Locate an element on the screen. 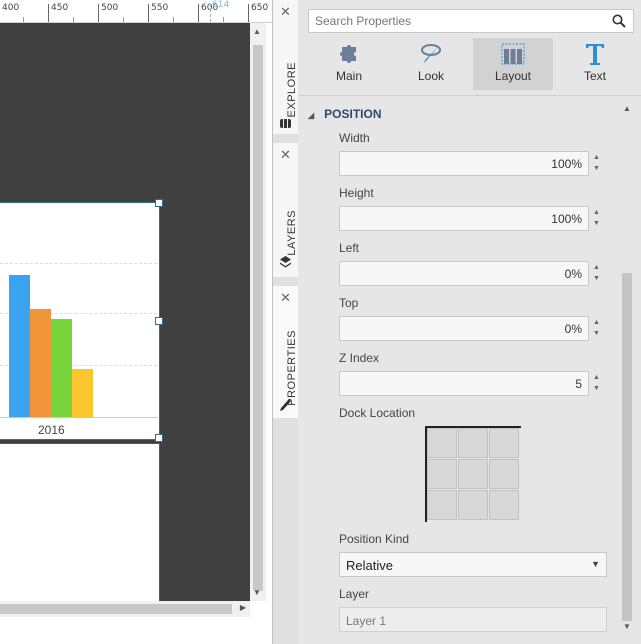  category-layout: Layout is located at coordinates (513, 64).